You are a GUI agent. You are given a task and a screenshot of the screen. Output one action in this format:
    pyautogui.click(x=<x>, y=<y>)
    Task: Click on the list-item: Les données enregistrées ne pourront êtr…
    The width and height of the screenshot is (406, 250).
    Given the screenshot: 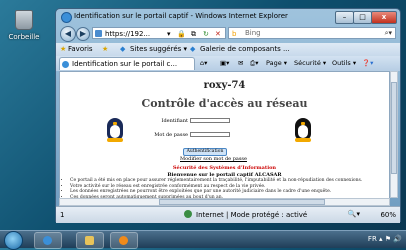 What is the action you would take?
    pyautogui.click(x=216, y=192)
    